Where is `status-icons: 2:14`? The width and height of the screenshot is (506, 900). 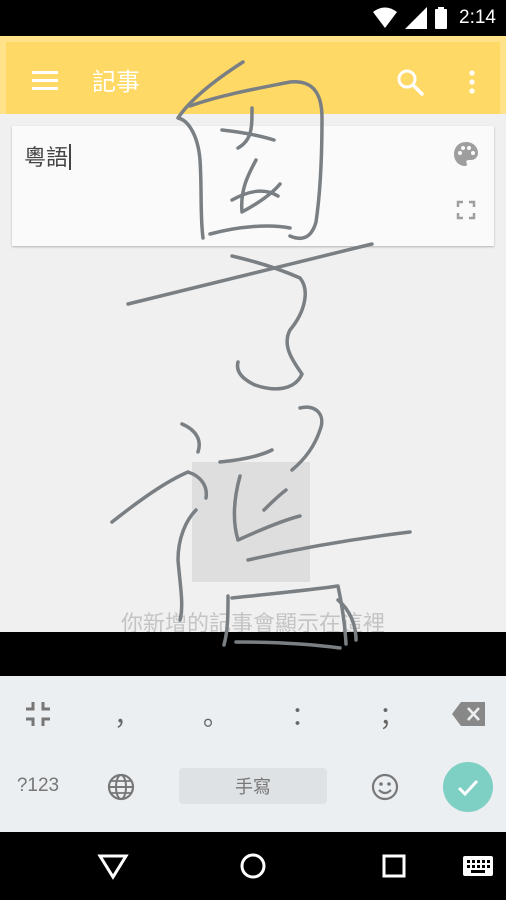 status-icons: 2:14 is located at coordinates (434, 18).